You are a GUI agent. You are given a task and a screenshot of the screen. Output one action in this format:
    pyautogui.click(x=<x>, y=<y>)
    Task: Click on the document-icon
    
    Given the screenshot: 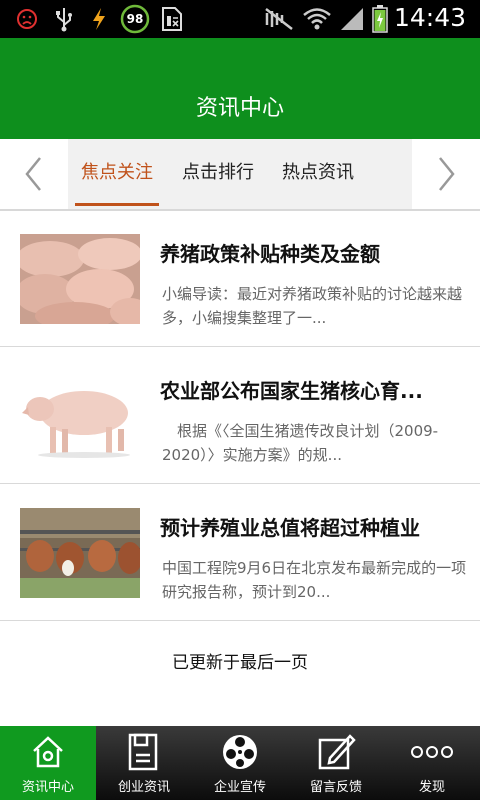 What is the action you would take?
    pyautogui.click(x=144, y=752)
    